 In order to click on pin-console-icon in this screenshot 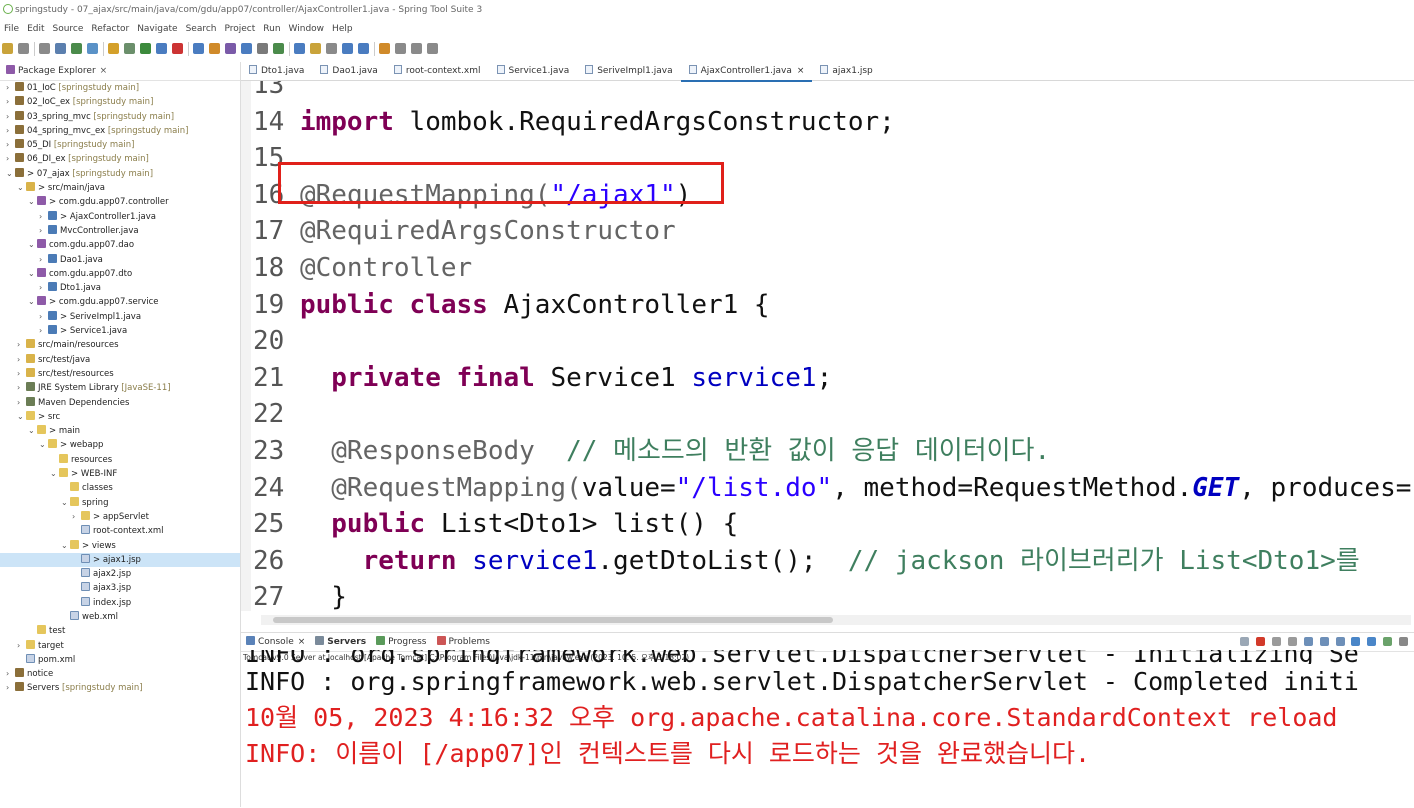, I will do `click(1356, 641)`.